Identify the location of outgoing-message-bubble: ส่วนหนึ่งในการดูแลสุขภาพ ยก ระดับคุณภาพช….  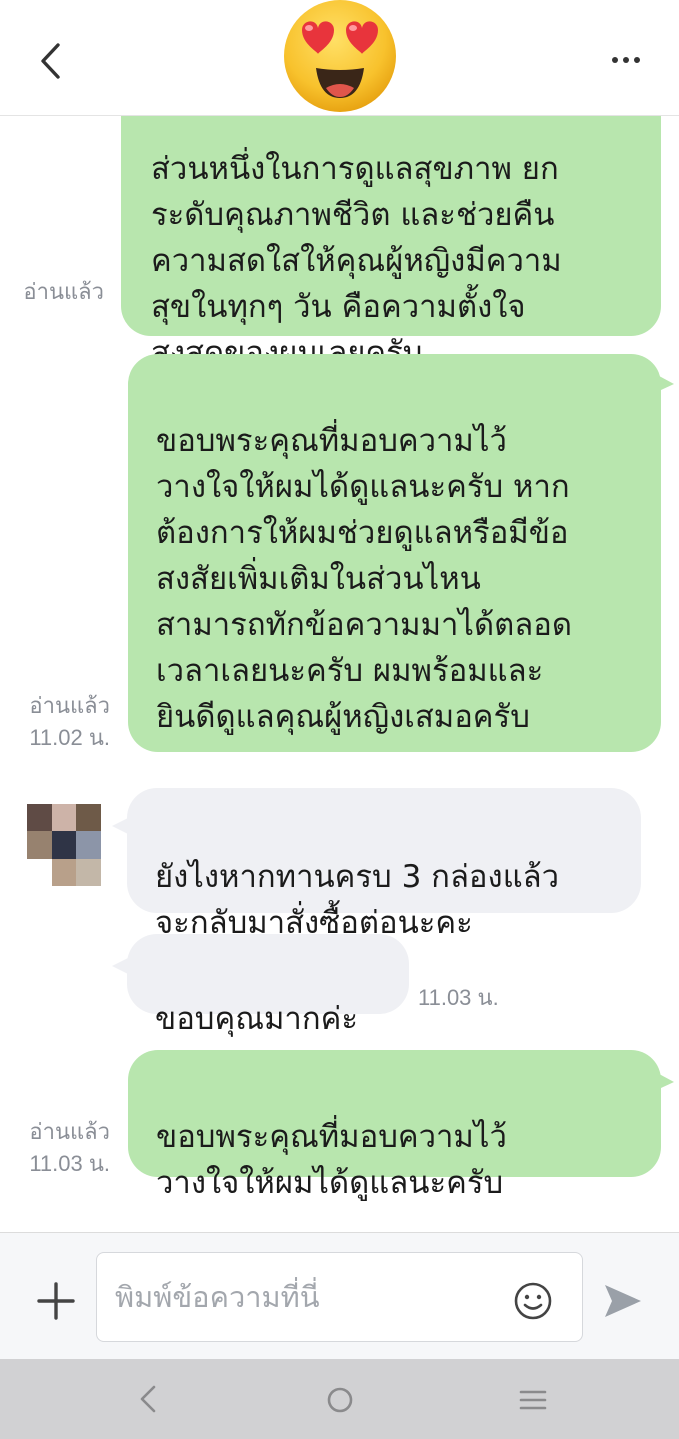
(391, 243).